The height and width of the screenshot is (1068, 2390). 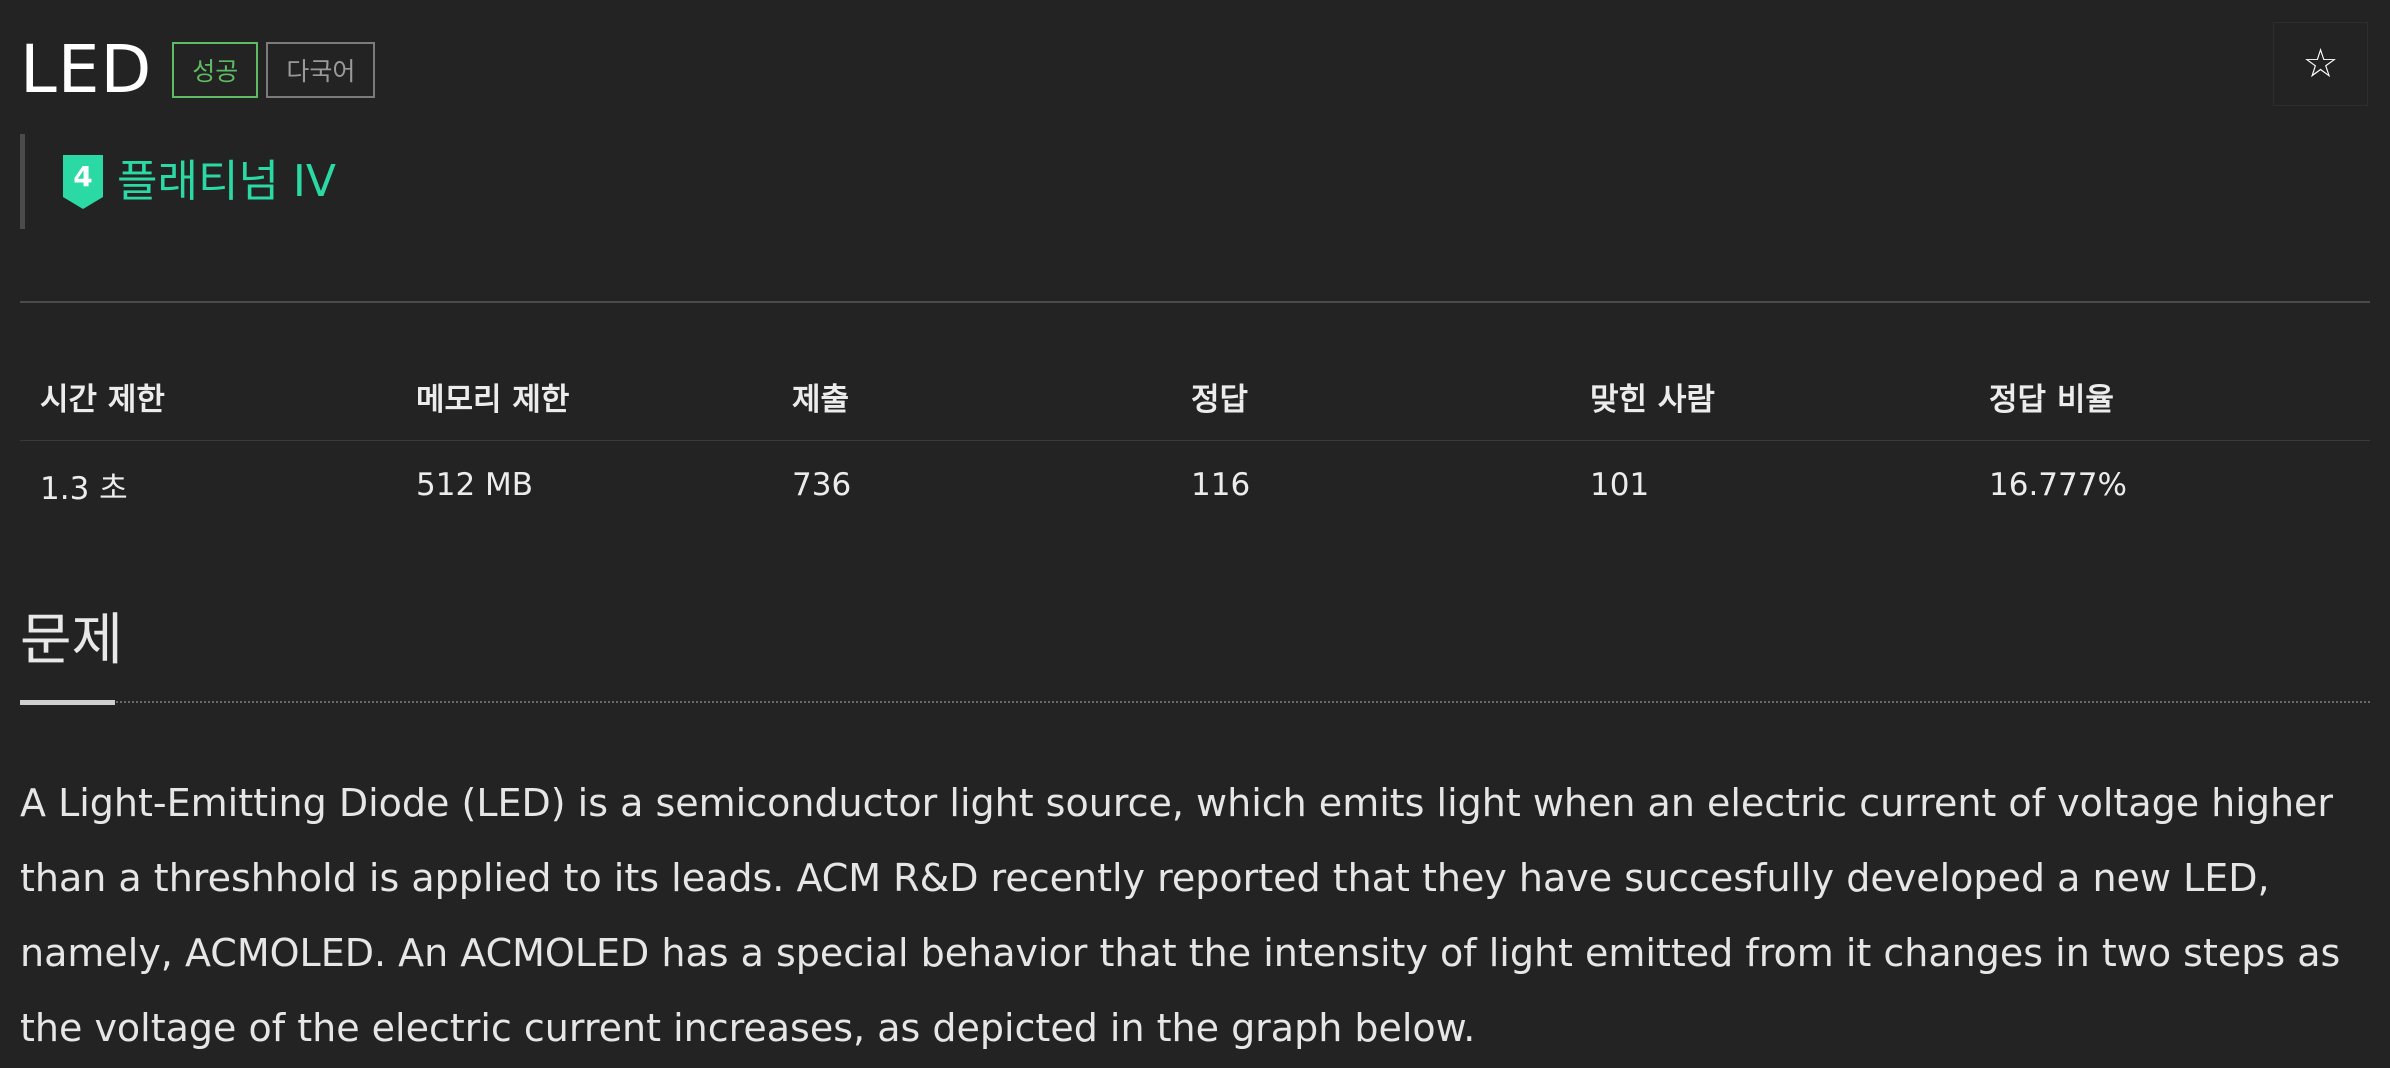 I want to click on tier-label: 플래티넘 IV, so click(x=226, y=181).